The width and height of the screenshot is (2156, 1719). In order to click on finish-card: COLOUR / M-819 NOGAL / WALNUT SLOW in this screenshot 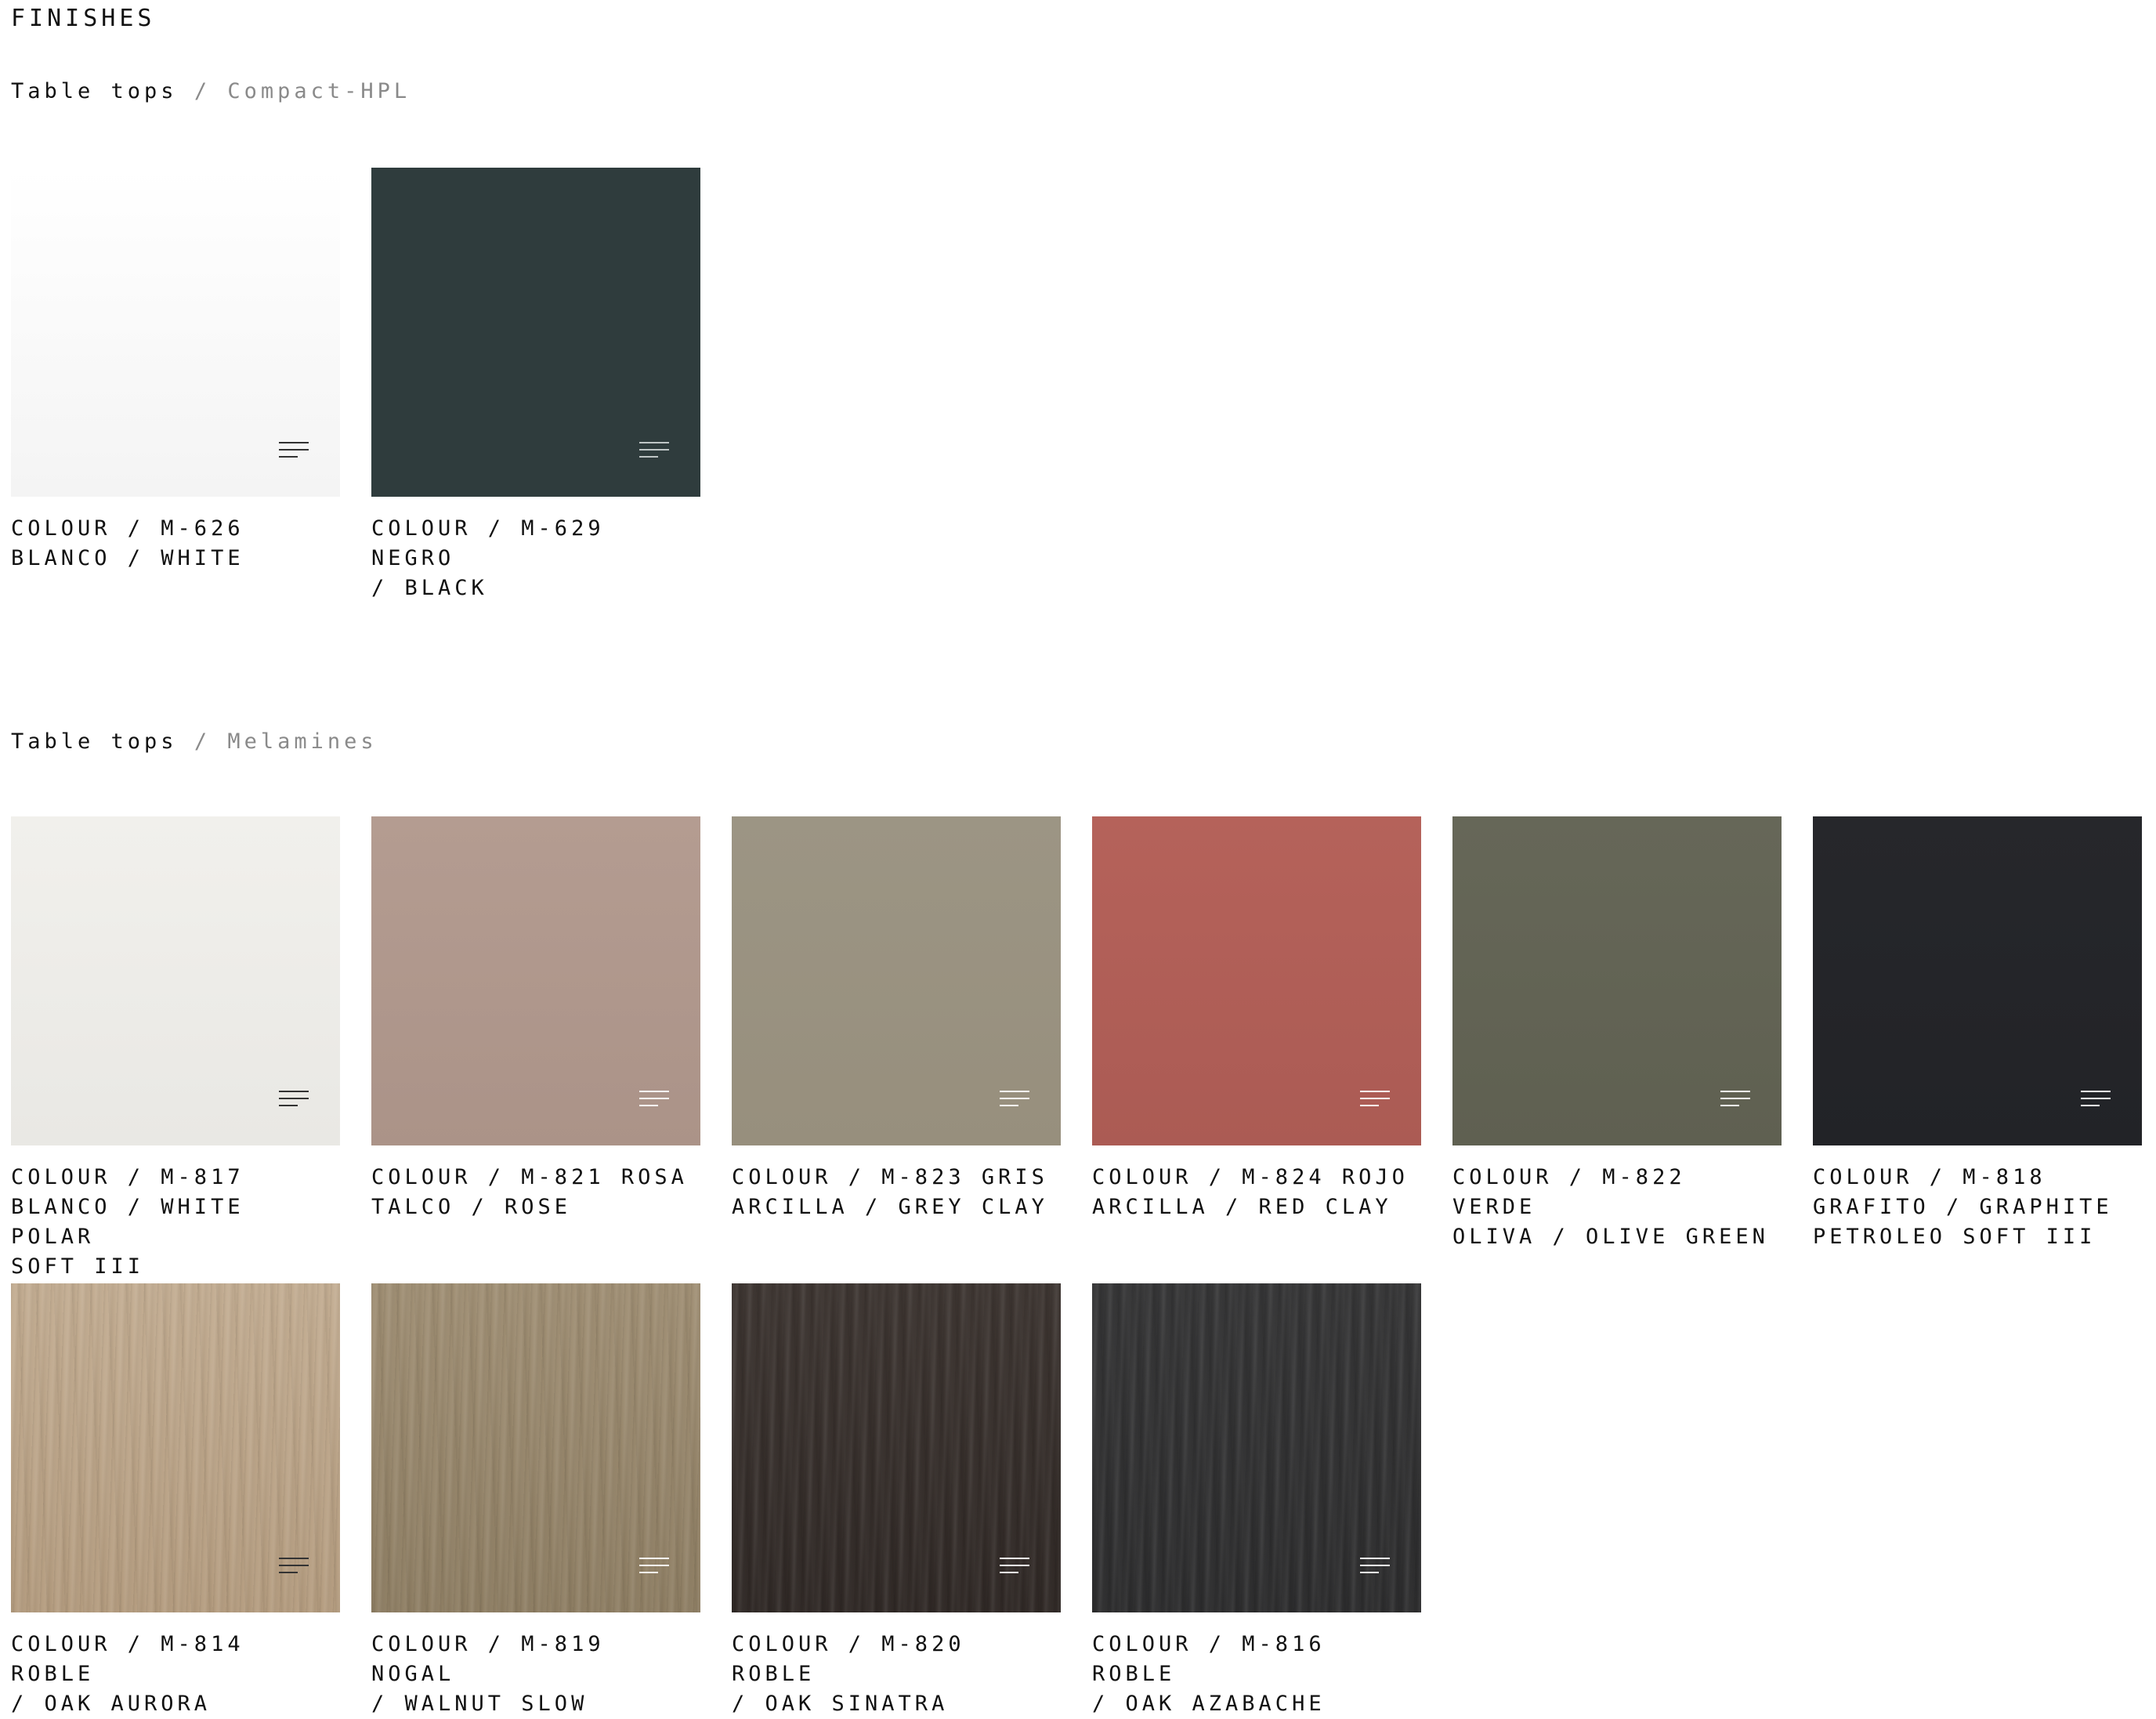, I will do `click(535, 1501)`.